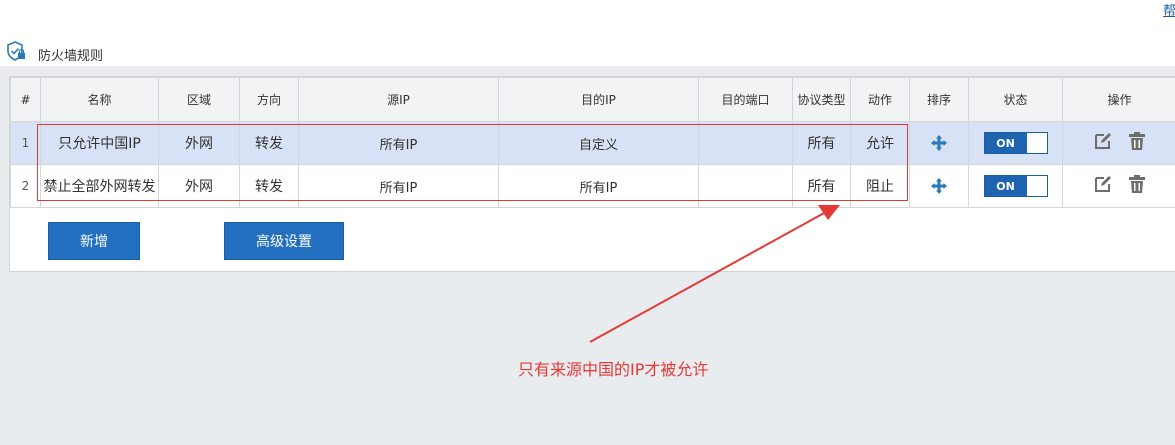  I want to click on shield-icon, so click(16, 51).